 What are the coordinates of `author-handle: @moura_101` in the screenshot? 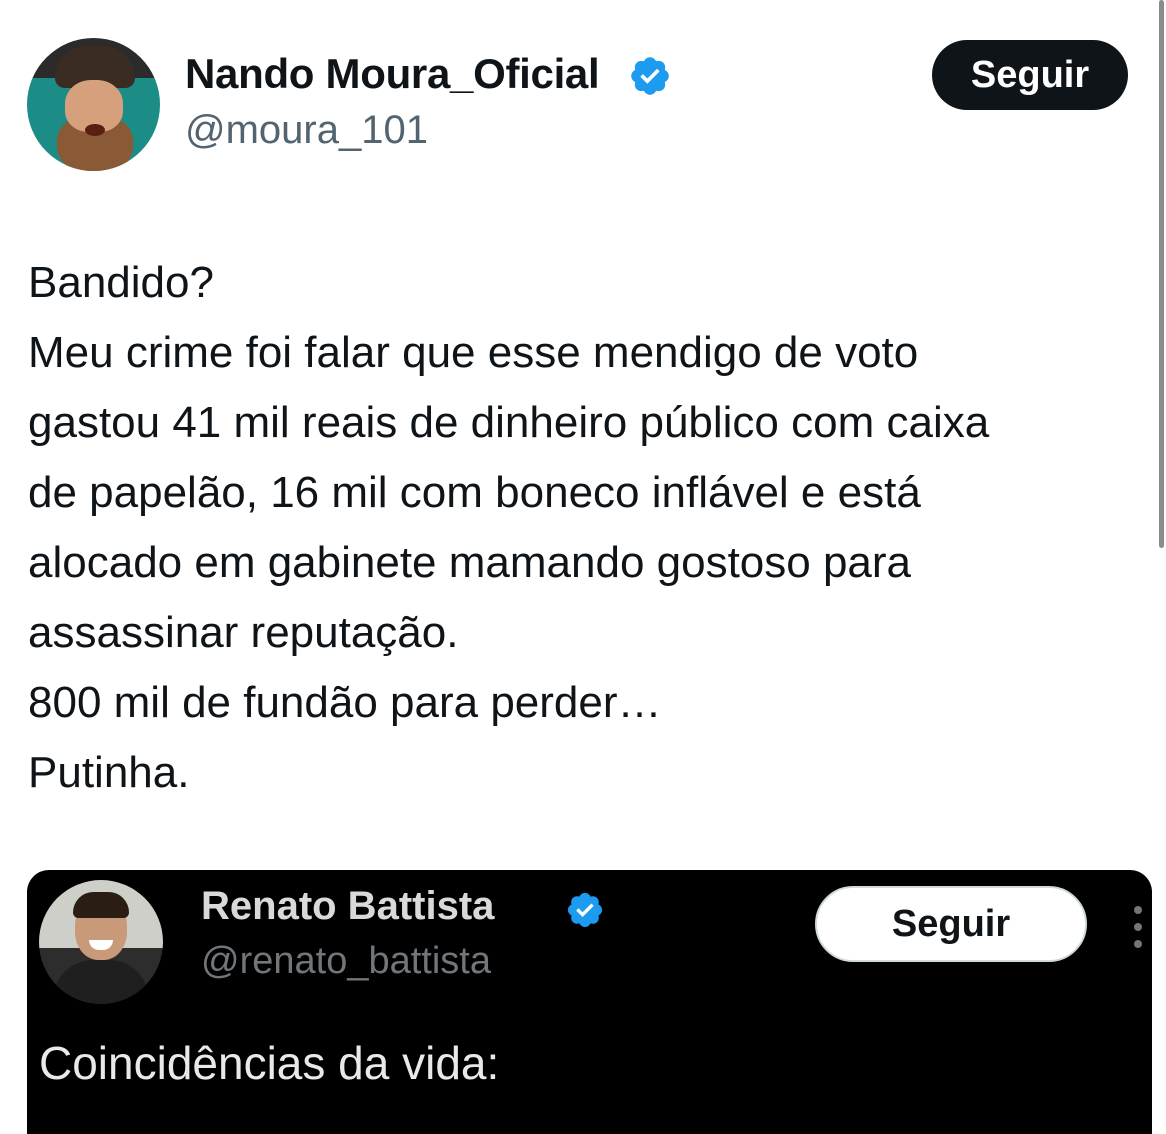 It's located at (306, 130).